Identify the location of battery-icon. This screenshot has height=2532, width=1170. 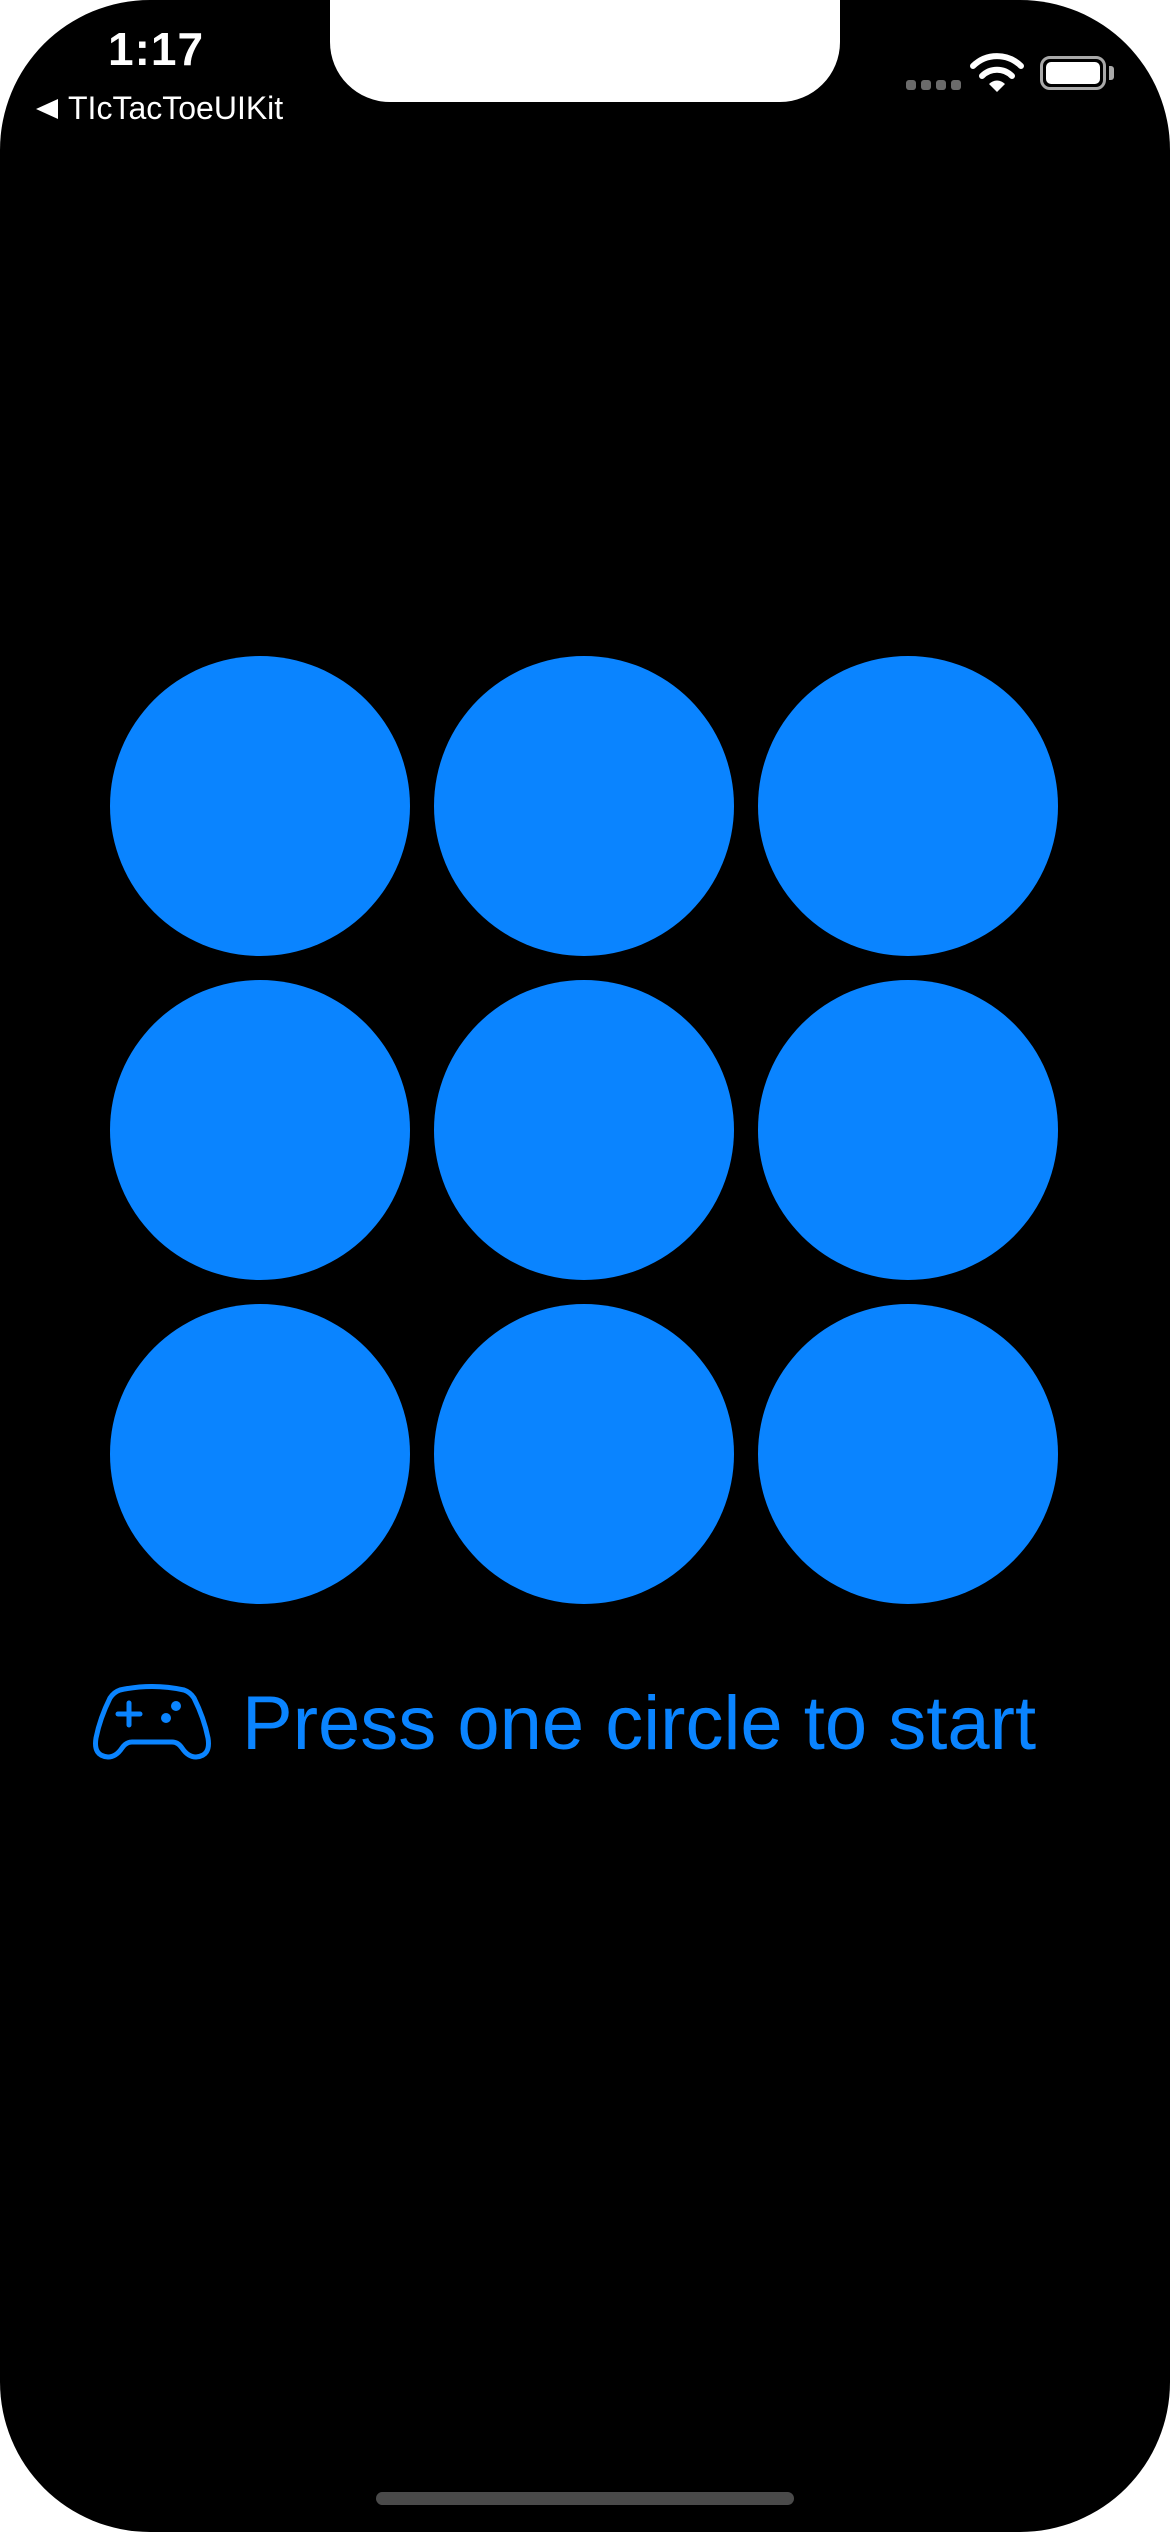
(1073, 73).